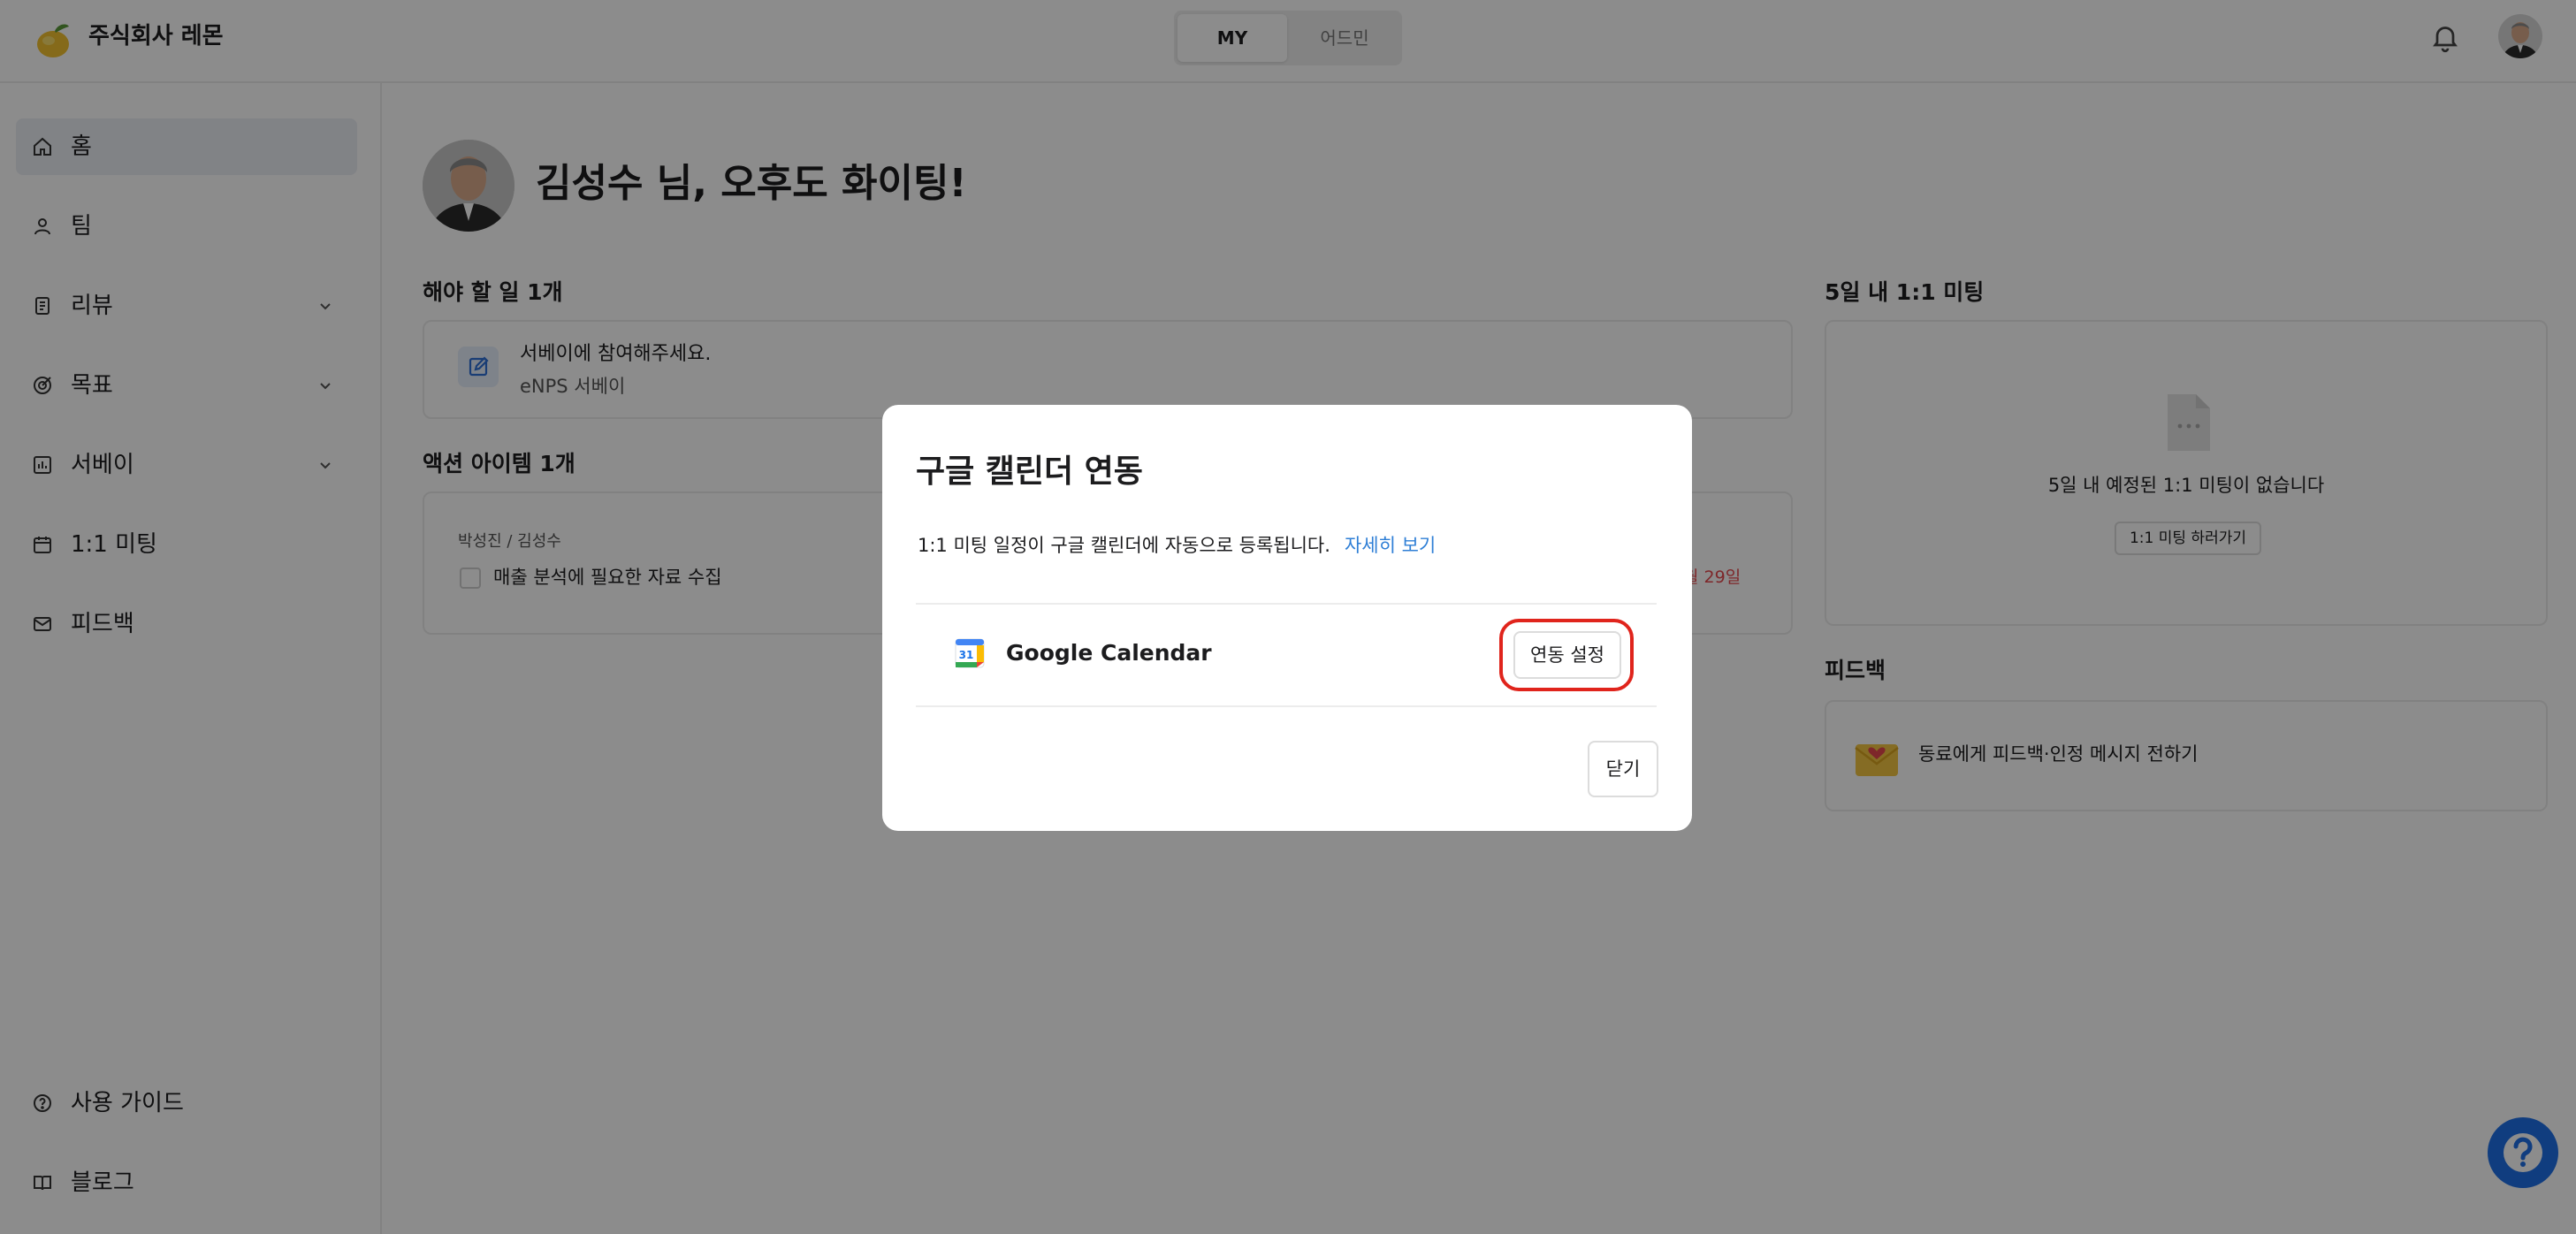 The width and height of the screenshot is (2576, 1234). What do you see at coordinates (1029, 471) in the screenshot?
I see `modal-title: 구글 캘린더 연동` at bounding box center [1029, 471].